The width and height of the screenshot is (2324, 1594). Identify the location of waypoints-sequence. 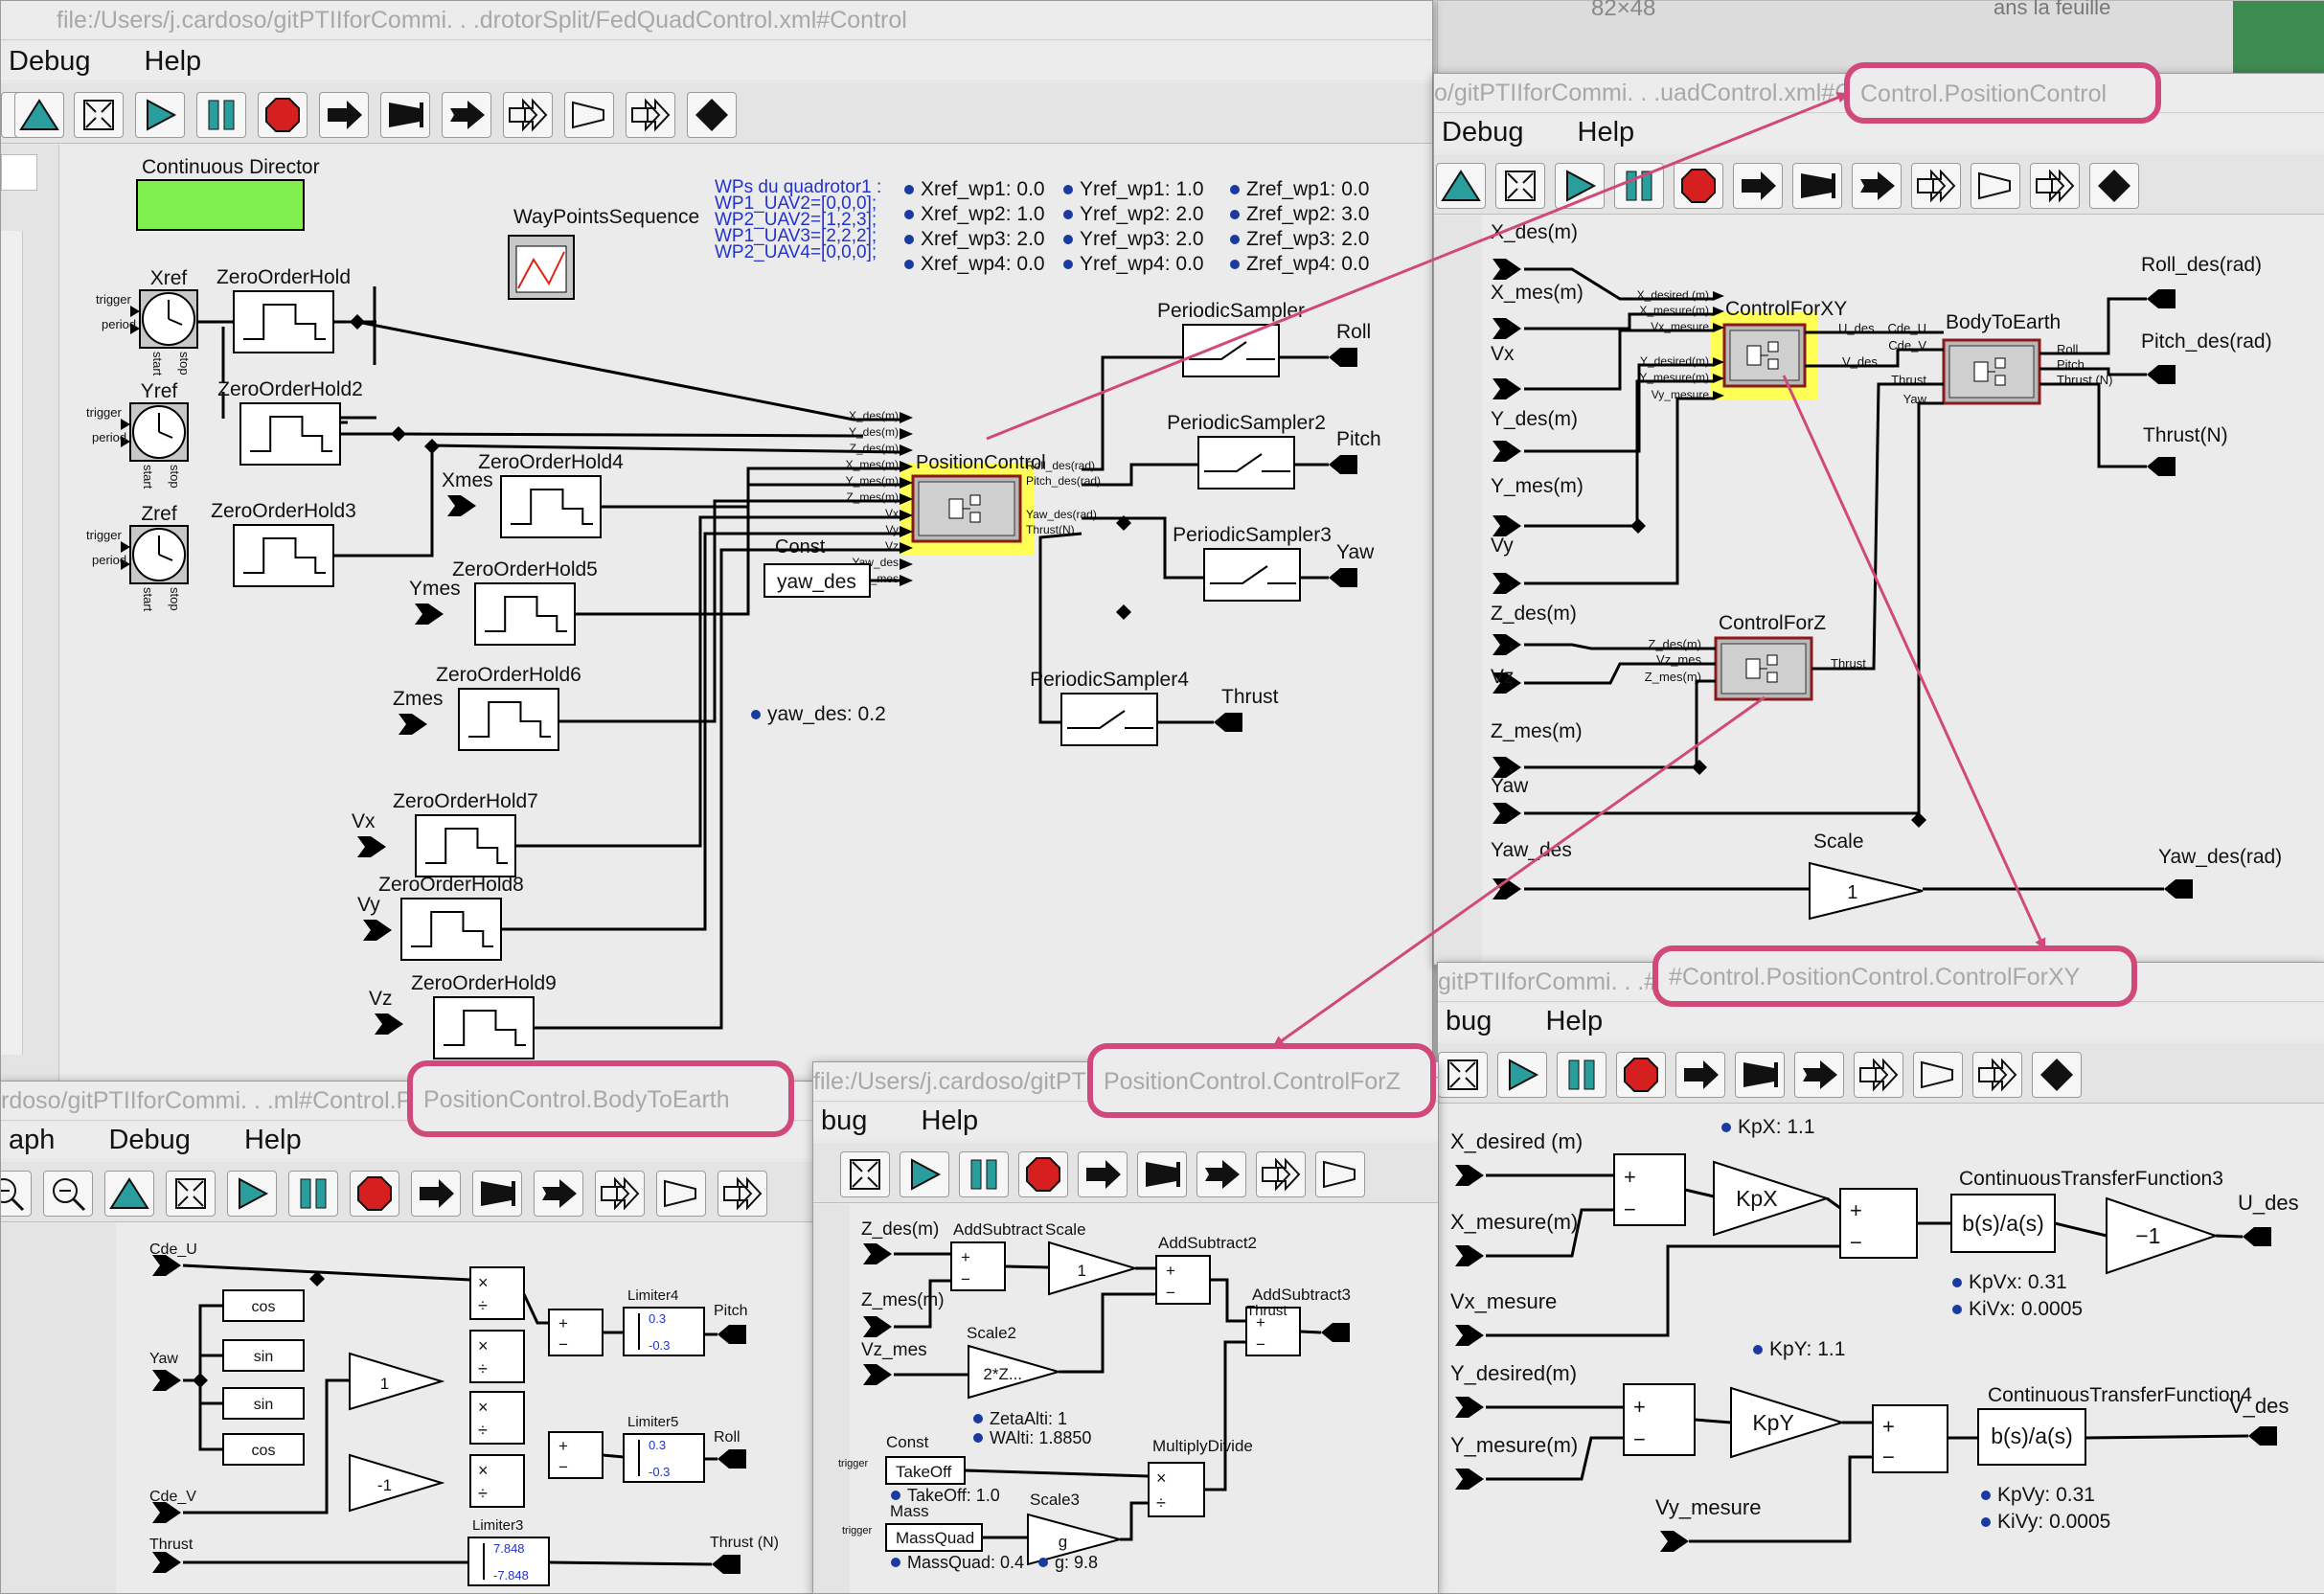
(541, 267).